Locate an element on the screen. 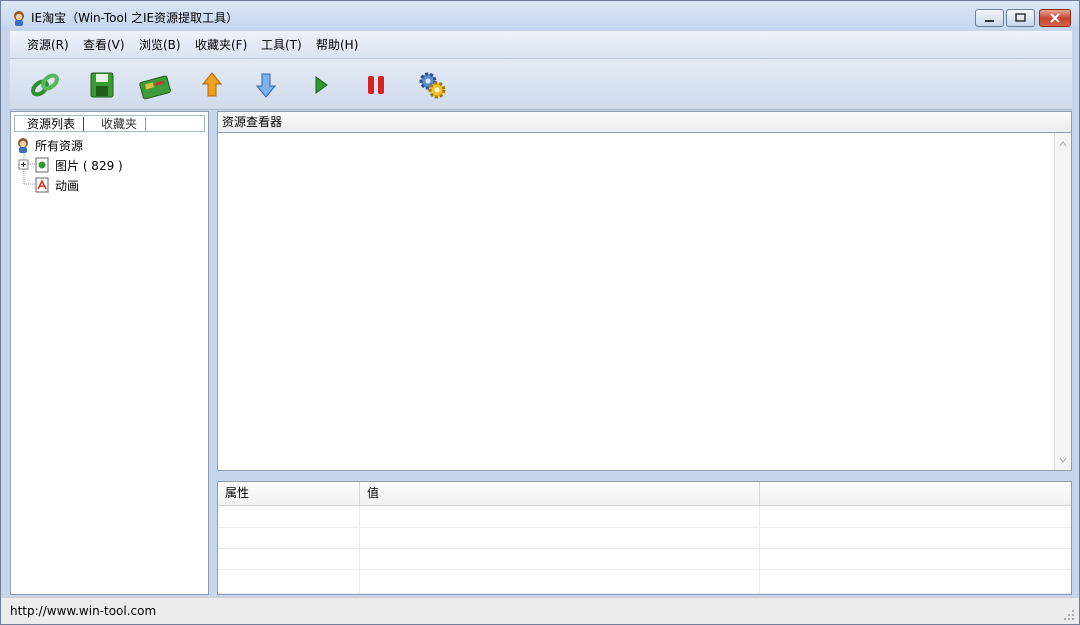 The width and height of the screenshot is (1080, 625). resize-grip-icon is located at coordinates (1069, 615).